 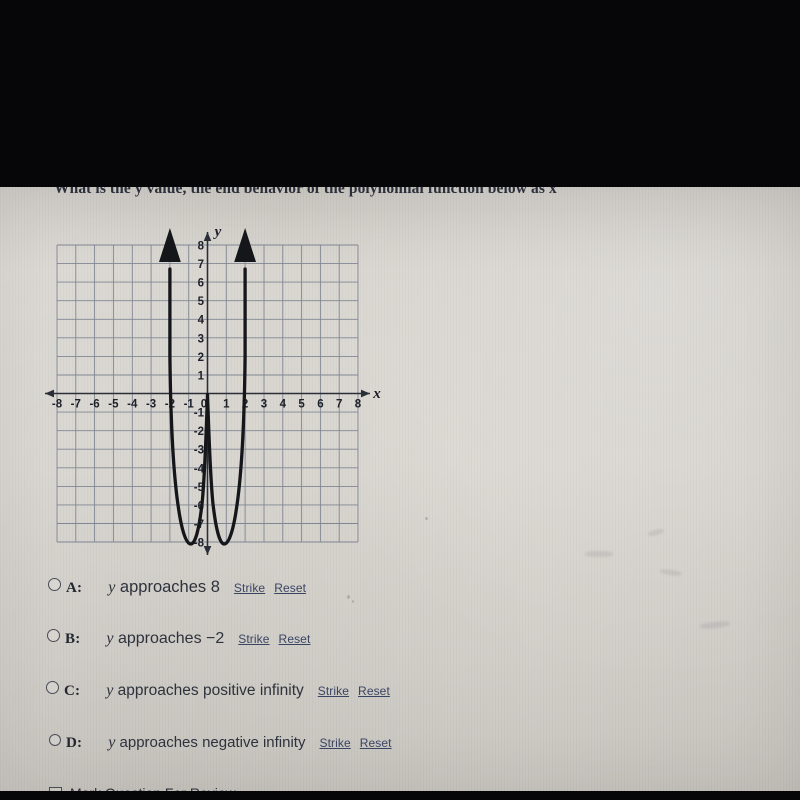 I want to click on svg-text: -2, so click(x=199, y=432).